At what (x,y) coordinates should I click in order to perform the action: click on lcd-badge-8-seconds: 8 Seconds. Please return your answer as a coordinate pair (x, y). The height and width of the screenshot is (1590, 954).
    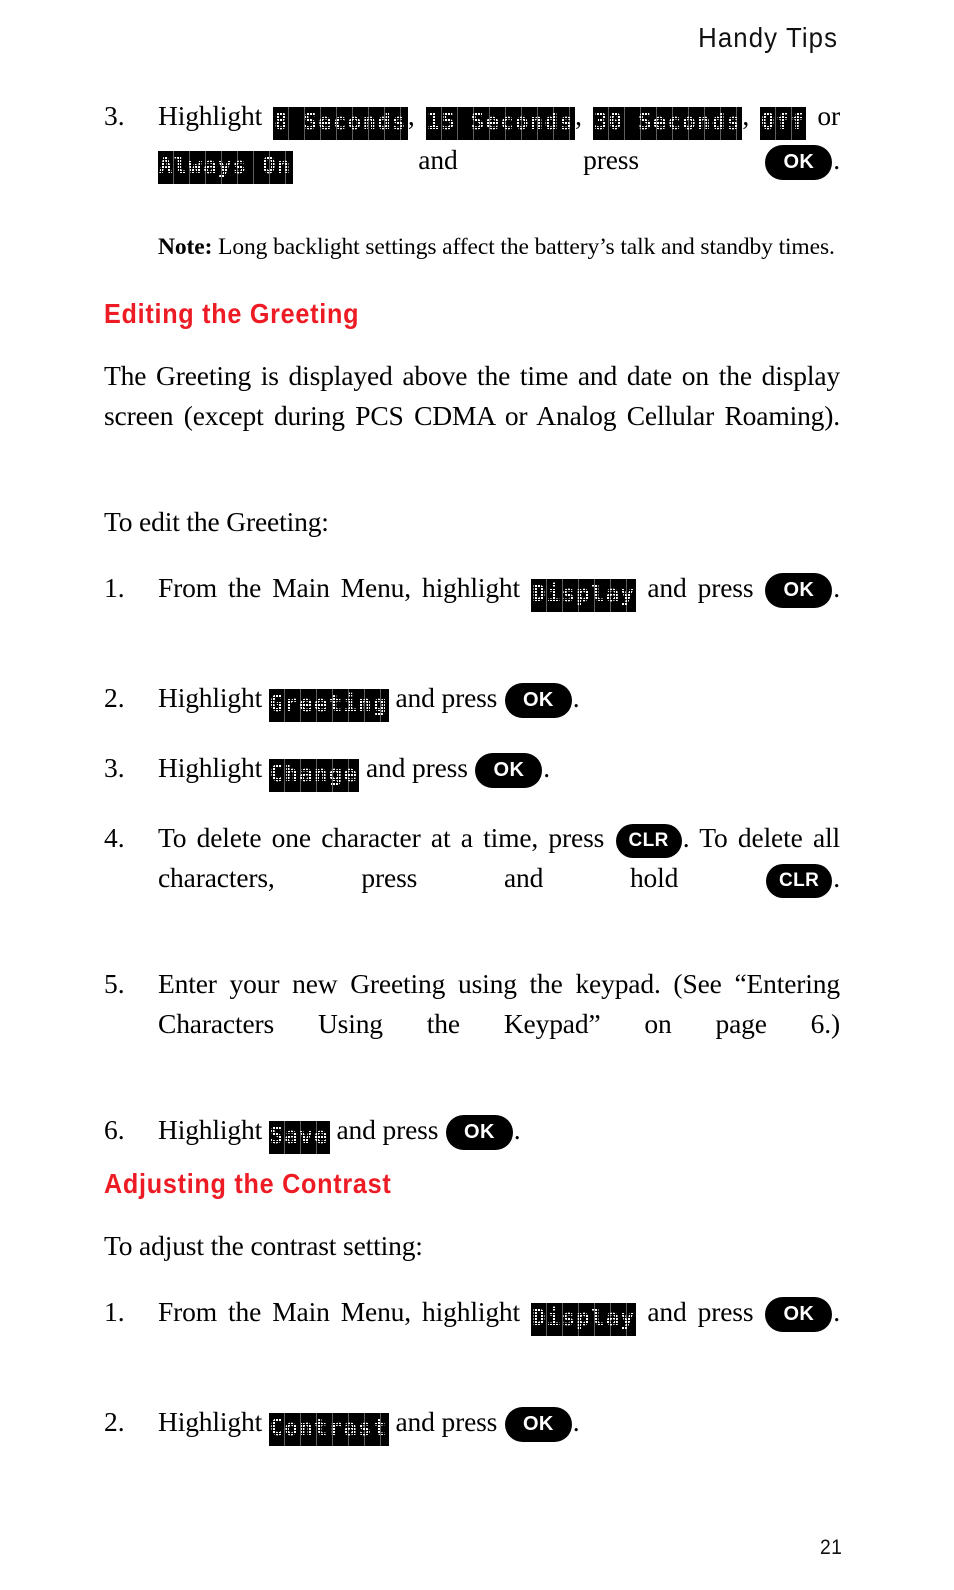
    Looking at the image, I should click on (340, 123).